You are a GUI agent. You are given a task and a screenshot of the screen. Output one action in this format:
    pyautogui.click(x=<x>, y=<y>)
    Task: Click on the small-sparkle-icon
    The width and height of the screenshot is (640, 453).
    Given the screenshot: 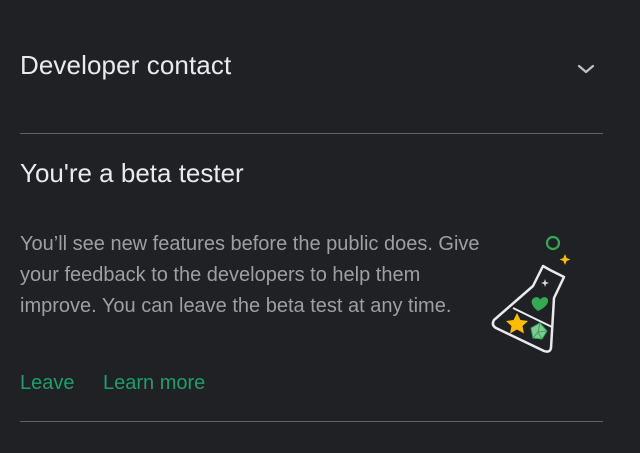 What is the action you would take?
    pyautogui.click(x=545, y=283)
    